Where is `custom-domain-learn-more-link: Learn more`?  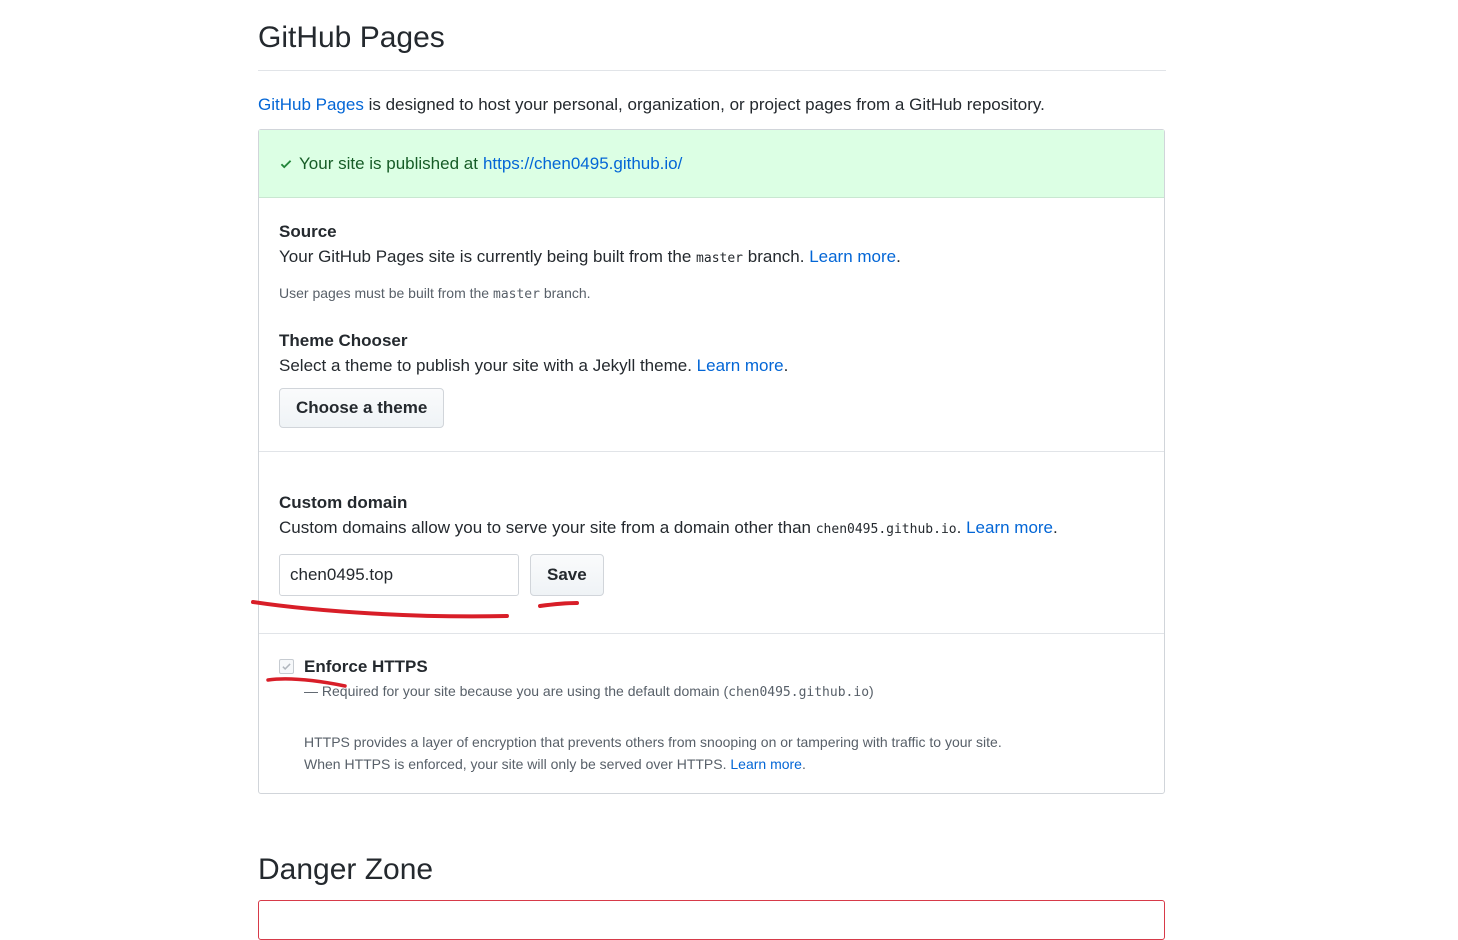
custom-domain-learn-more-link: Learn more is located at coordinates (1009, 527).